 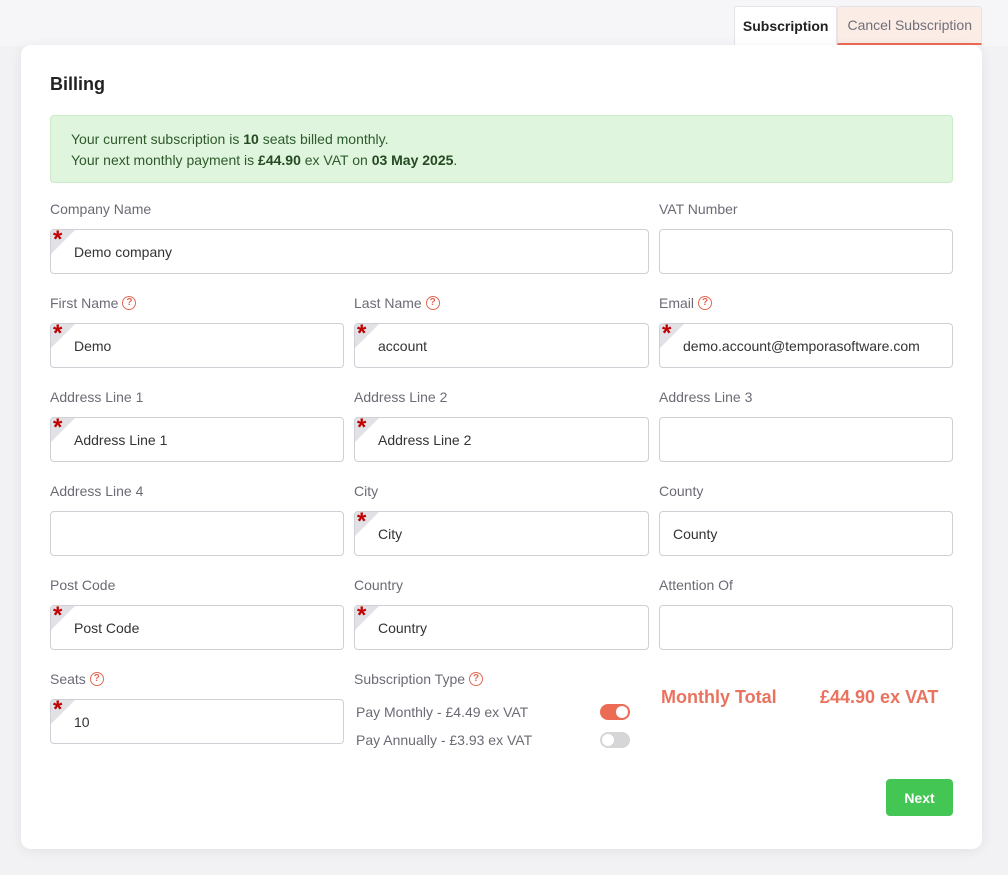 I want to click on page-title: Billing, so click(x=77, y=84).